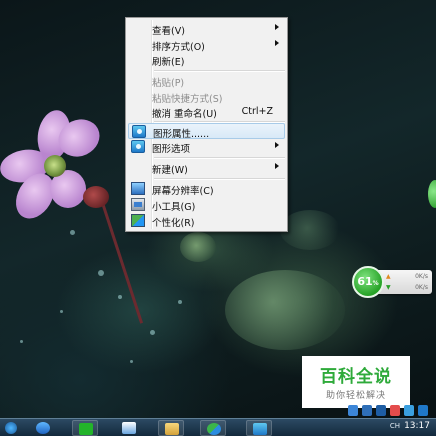 The height and width of the screenshot is (436, 436). What do you see at coordinates (395, 410) in the screenshot?
I see `ime-softkeyboard-icon` at bounding box center [395, 410].